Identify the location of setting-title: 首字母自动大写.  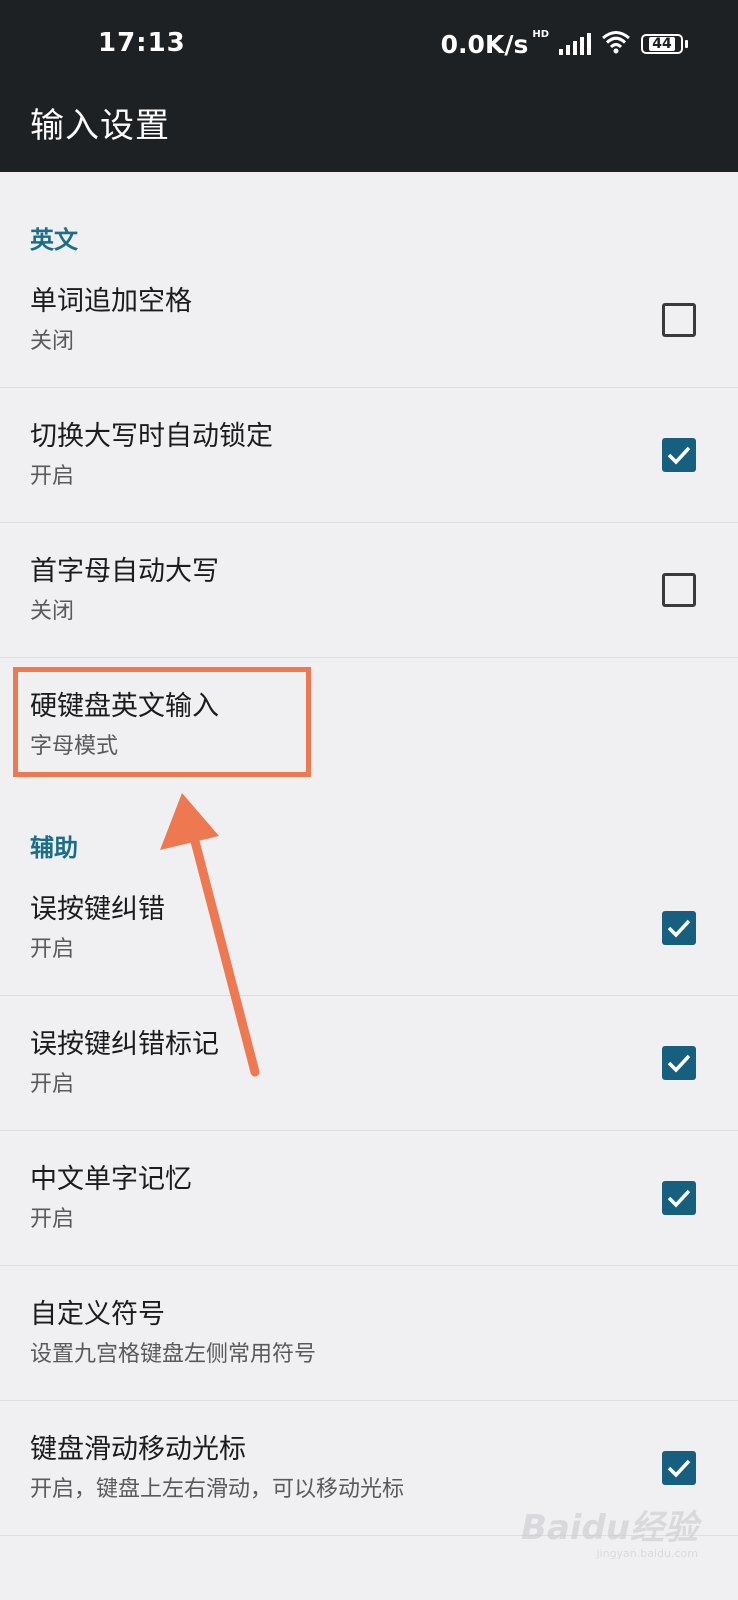
(124, 571).